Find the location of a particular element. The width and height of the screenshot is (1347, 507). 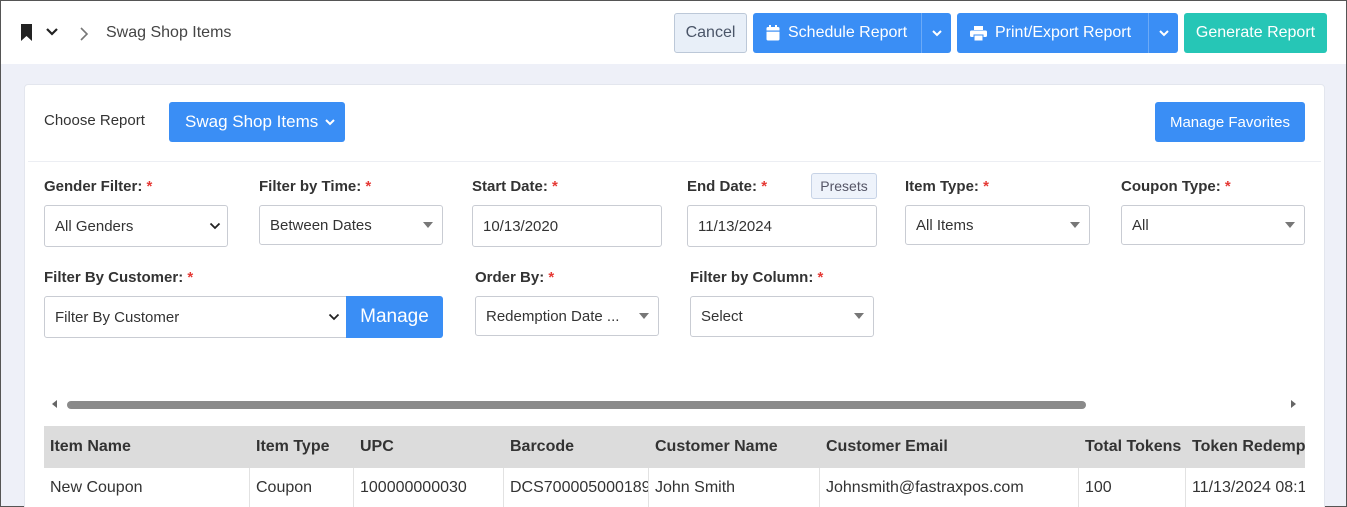

print-export-main: Print/Export Report is located at coordinates (1052, 33).